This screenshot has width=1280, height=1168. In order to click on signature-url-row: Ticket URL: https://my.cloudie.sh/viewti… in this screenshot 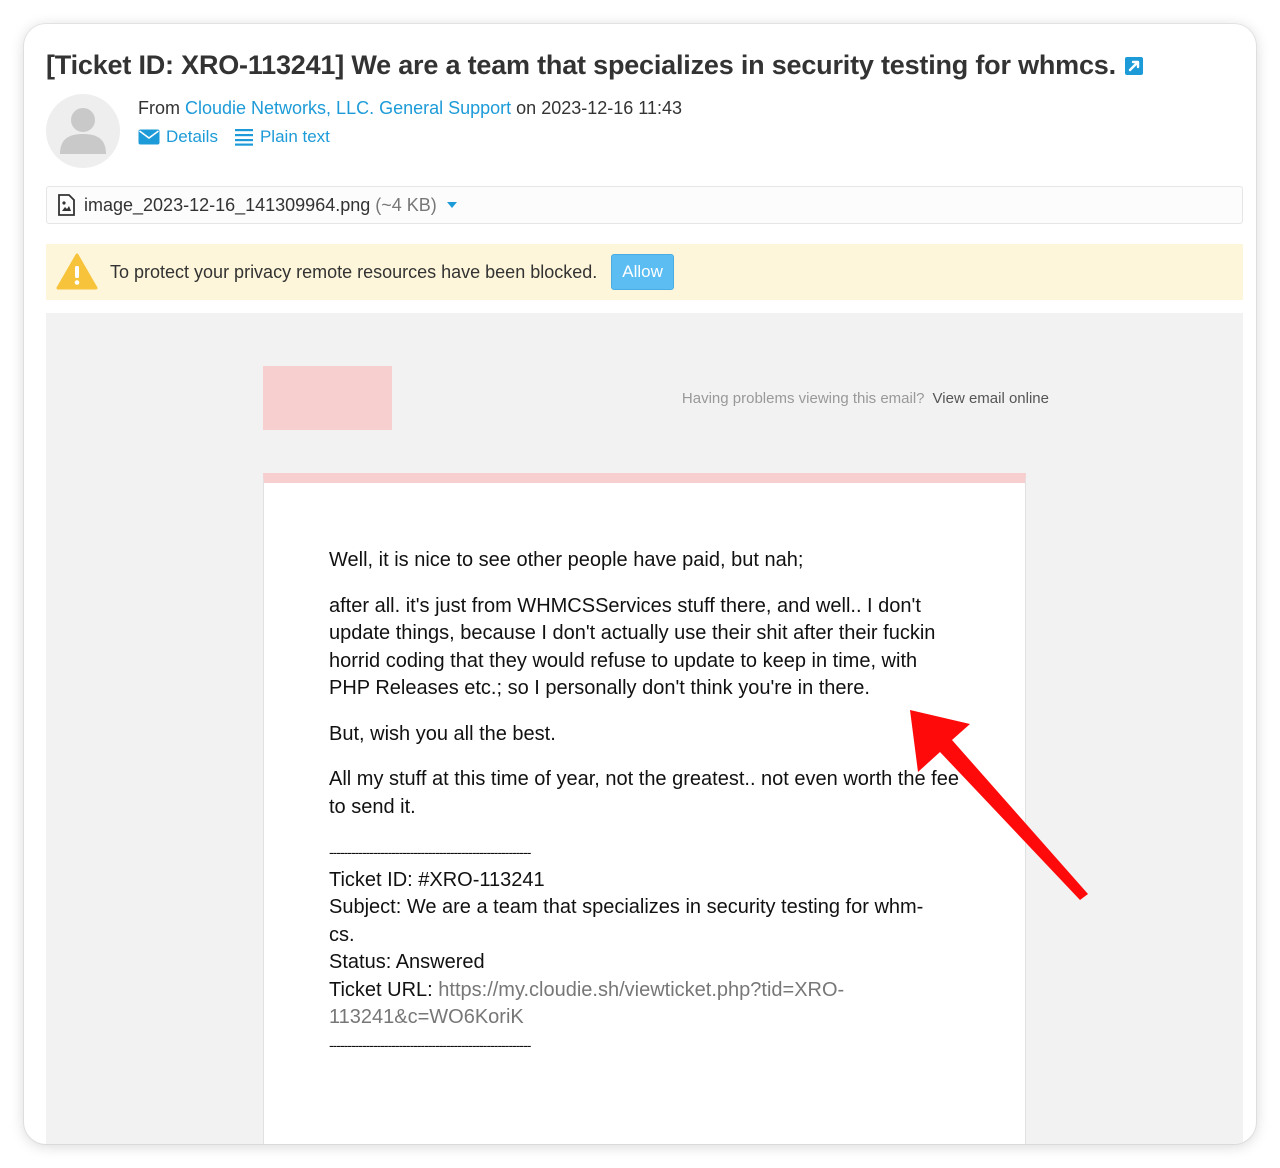, I will do `click(644, 991)`.